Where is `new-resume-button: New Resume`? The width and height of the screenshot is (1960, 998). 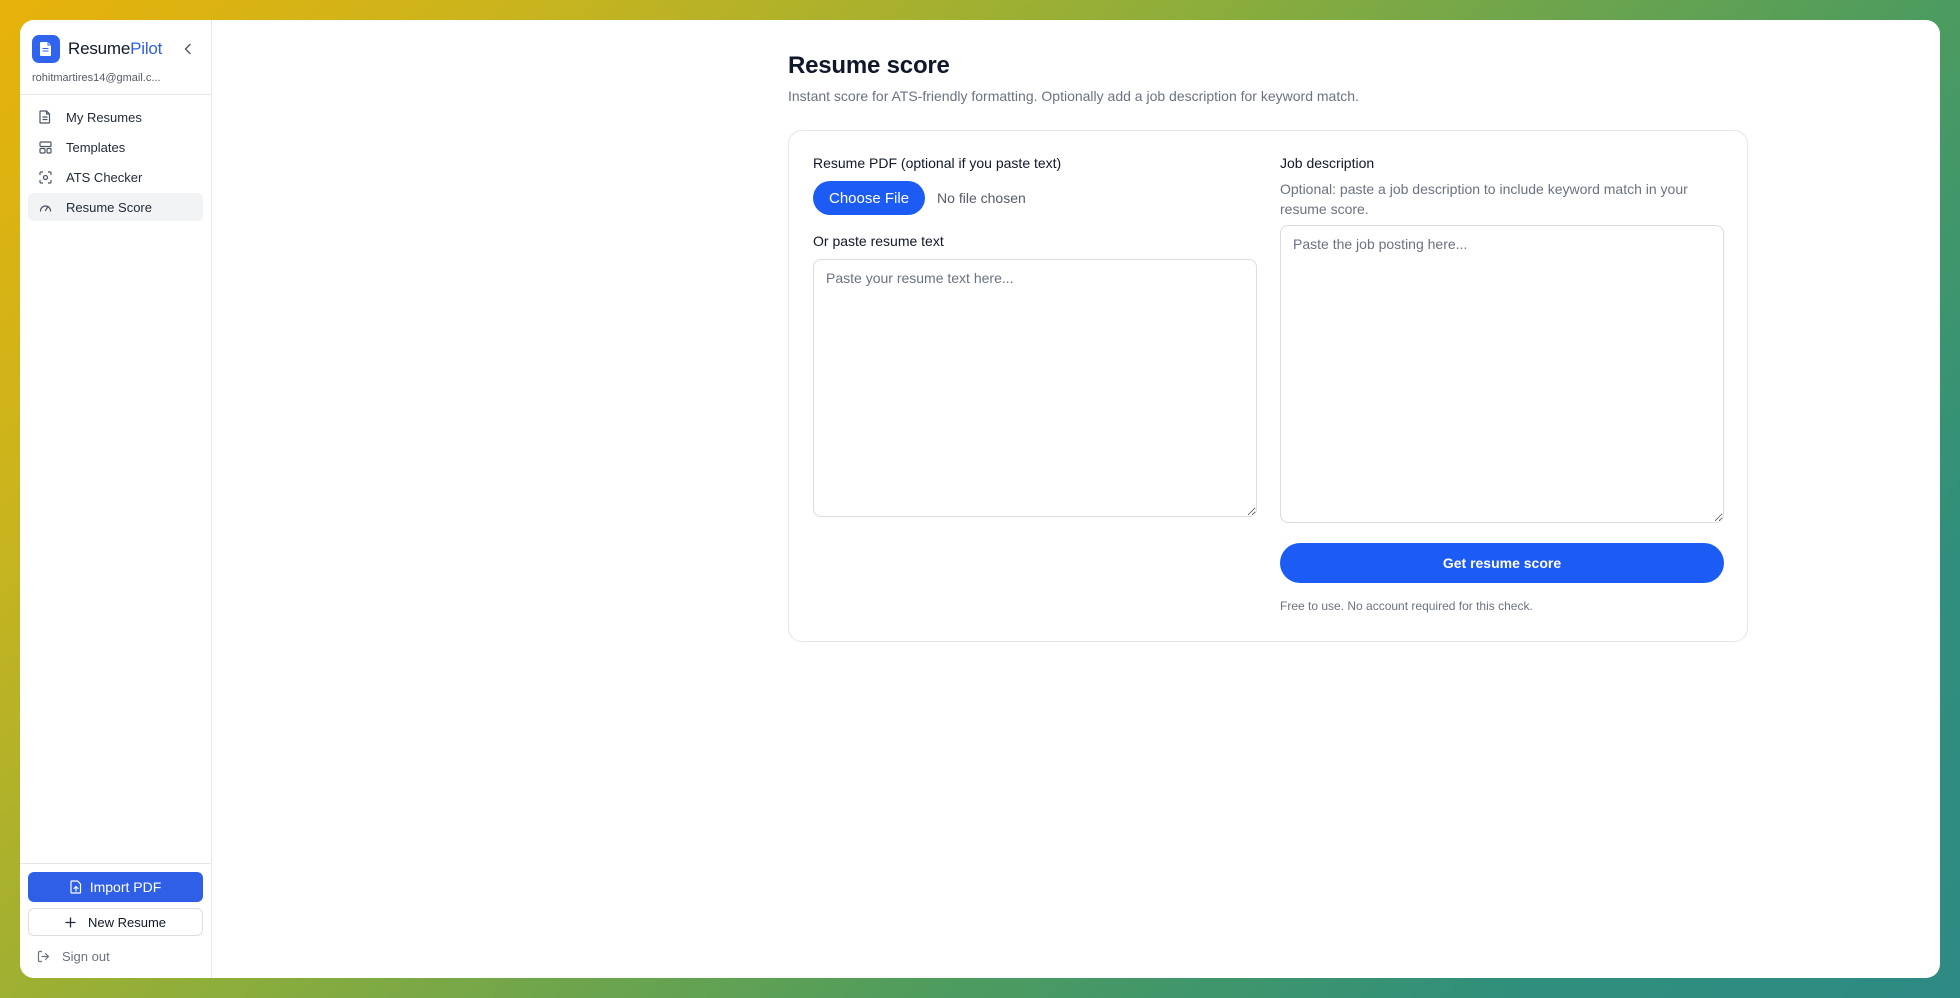
new-resume-button: New Resume is located at coordinates (115, 922).